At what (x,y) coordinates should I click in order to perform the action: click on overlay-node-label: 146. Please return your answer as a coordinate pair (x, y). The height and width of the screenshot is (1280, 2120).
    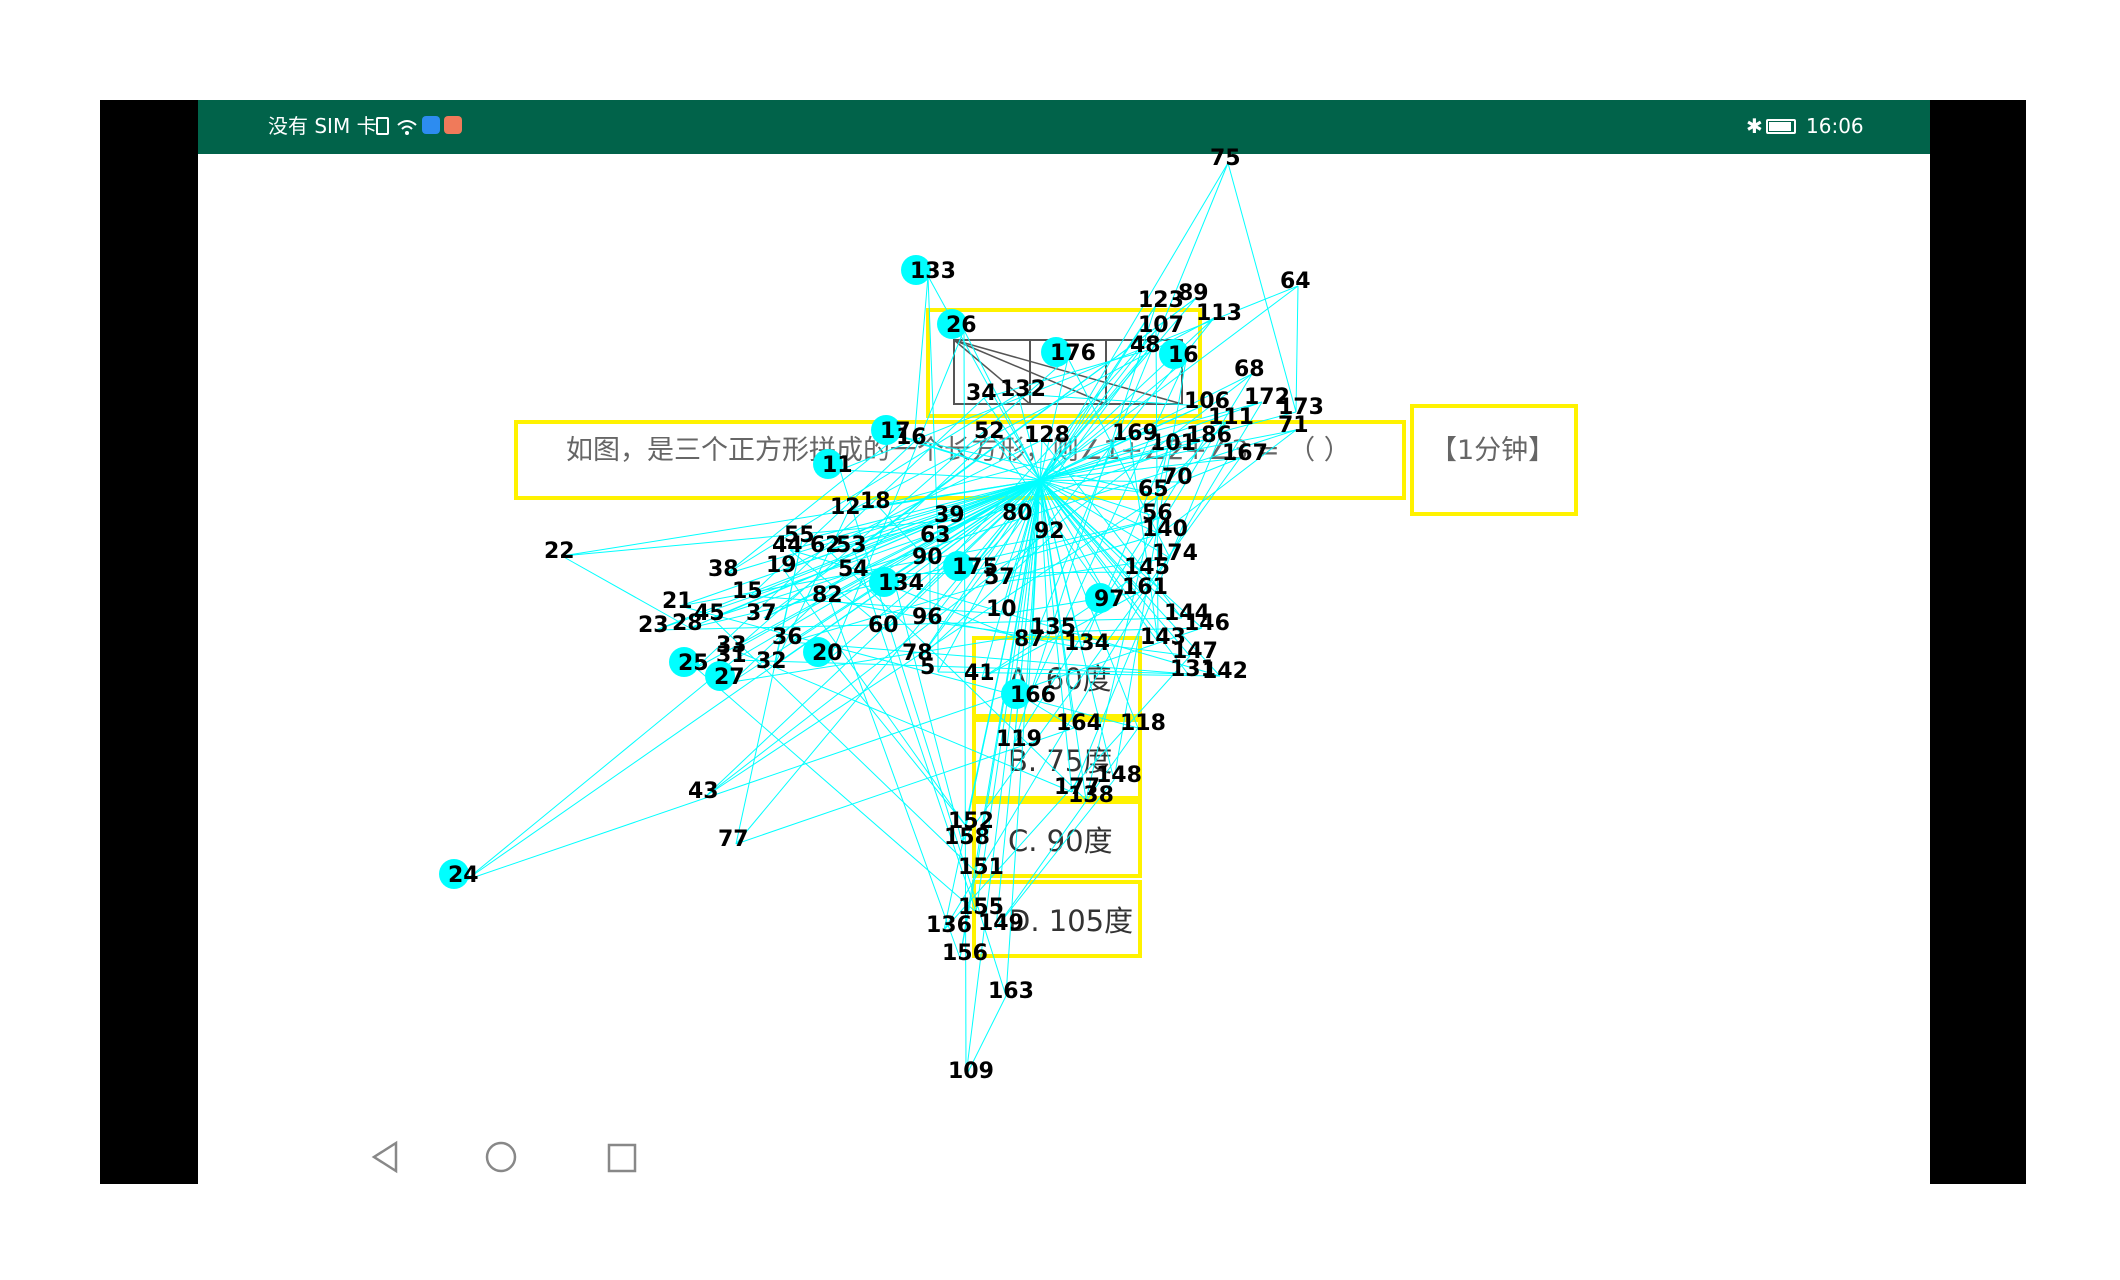
    Looking at the image, I should click on (1207, 623).